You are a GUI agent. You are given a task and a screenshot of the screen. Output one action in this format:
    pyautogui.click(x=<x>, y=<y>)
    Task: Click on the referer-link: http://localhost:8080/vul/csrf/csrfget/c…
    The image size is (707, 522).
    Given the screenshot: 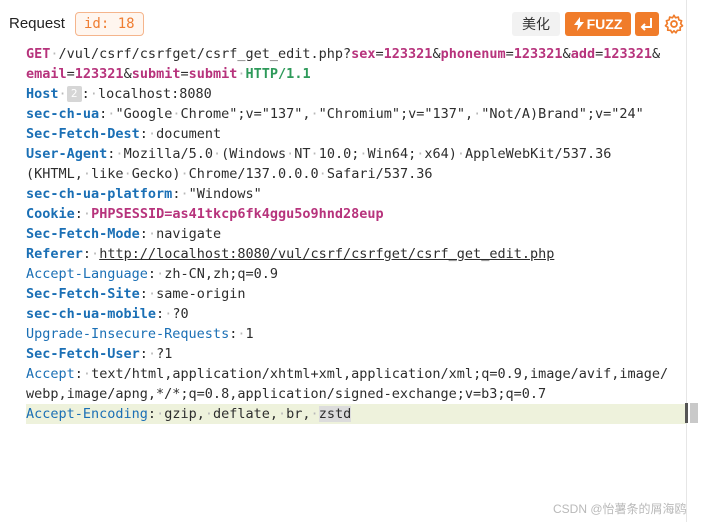 What is the action you would take?
    pyautogui.click(x=326, y=254)
    